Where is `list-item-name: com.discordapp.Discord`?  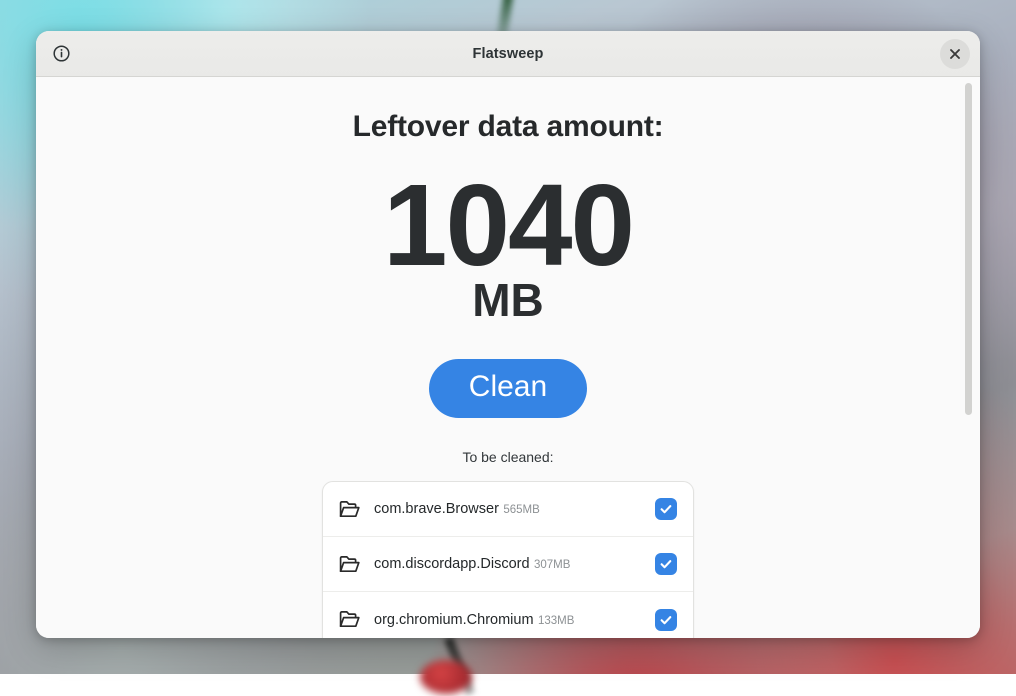
list-item-name: com.discordapp.Discord is located at coordinates (452, 564).